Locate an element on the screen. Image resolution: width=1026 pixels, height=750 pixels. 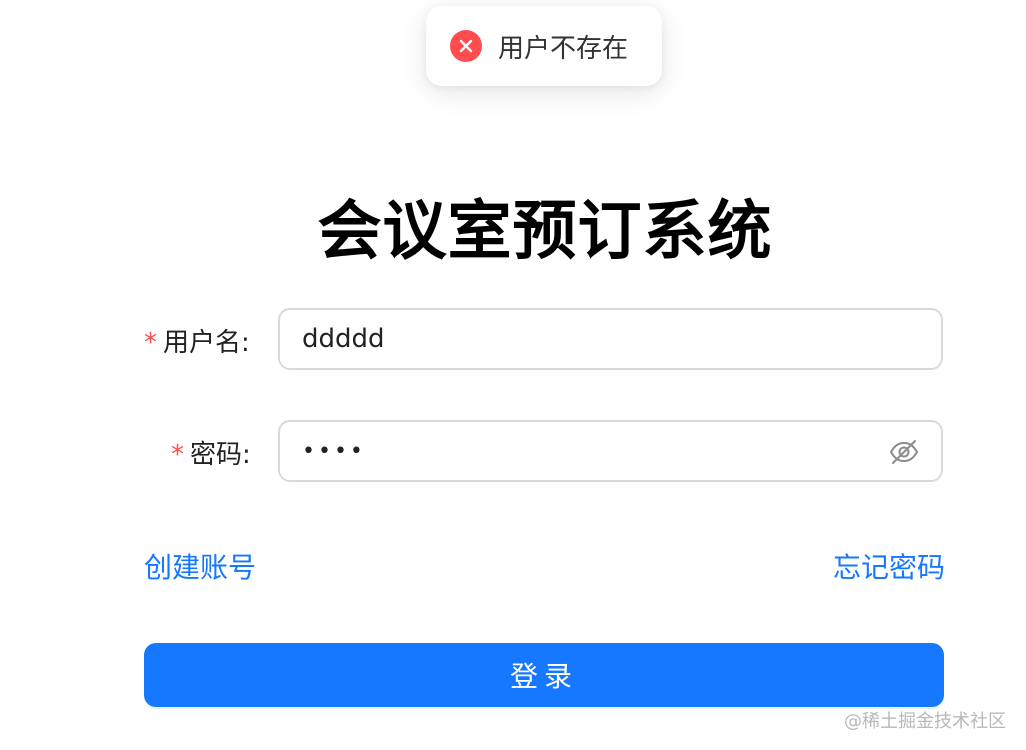
close-circle-icon is located at coordinates (466, 46).